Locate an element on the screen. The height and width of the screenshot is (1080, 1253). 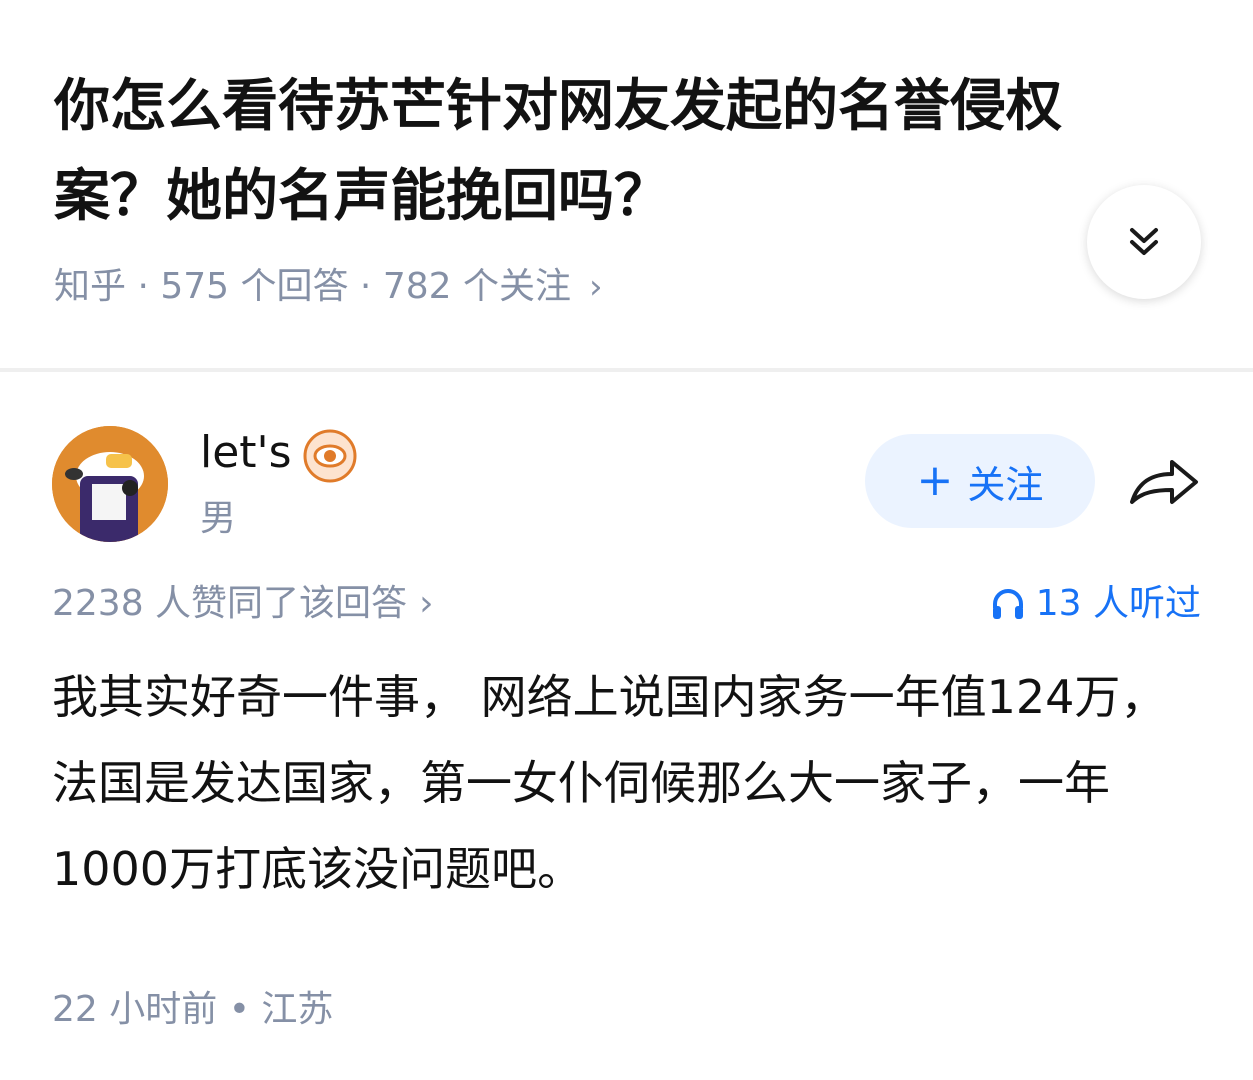
author-gender: 男 is located at coordinates (218, 518).